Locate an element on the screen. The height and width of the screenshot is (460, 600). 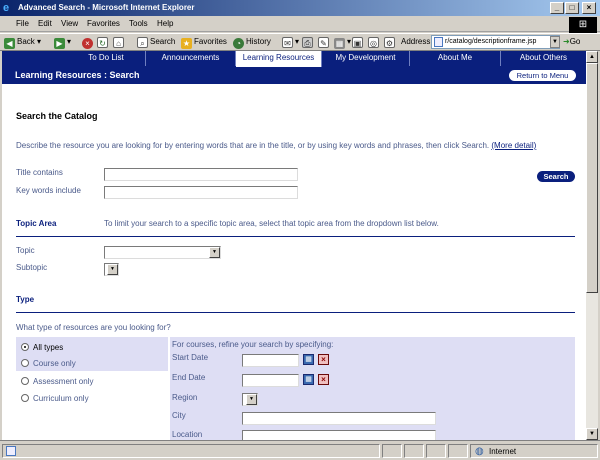
return-to-menu-button: Return to Menu is located at coordinates (542, 75).